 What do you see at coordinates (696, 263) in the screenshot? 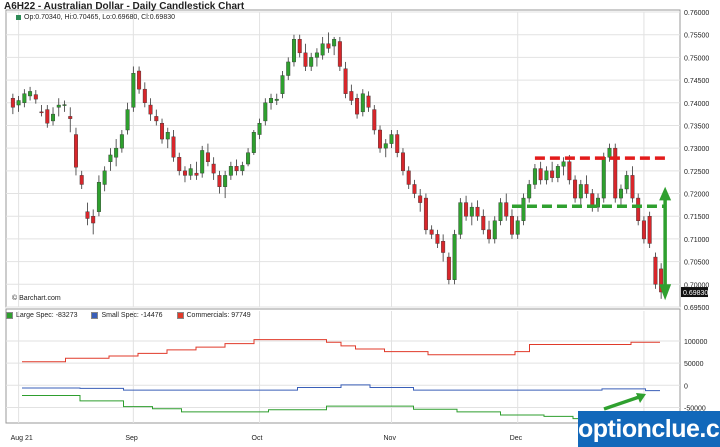
I see `price-tick-label: 0.70500` at bounding box center [696, 263].